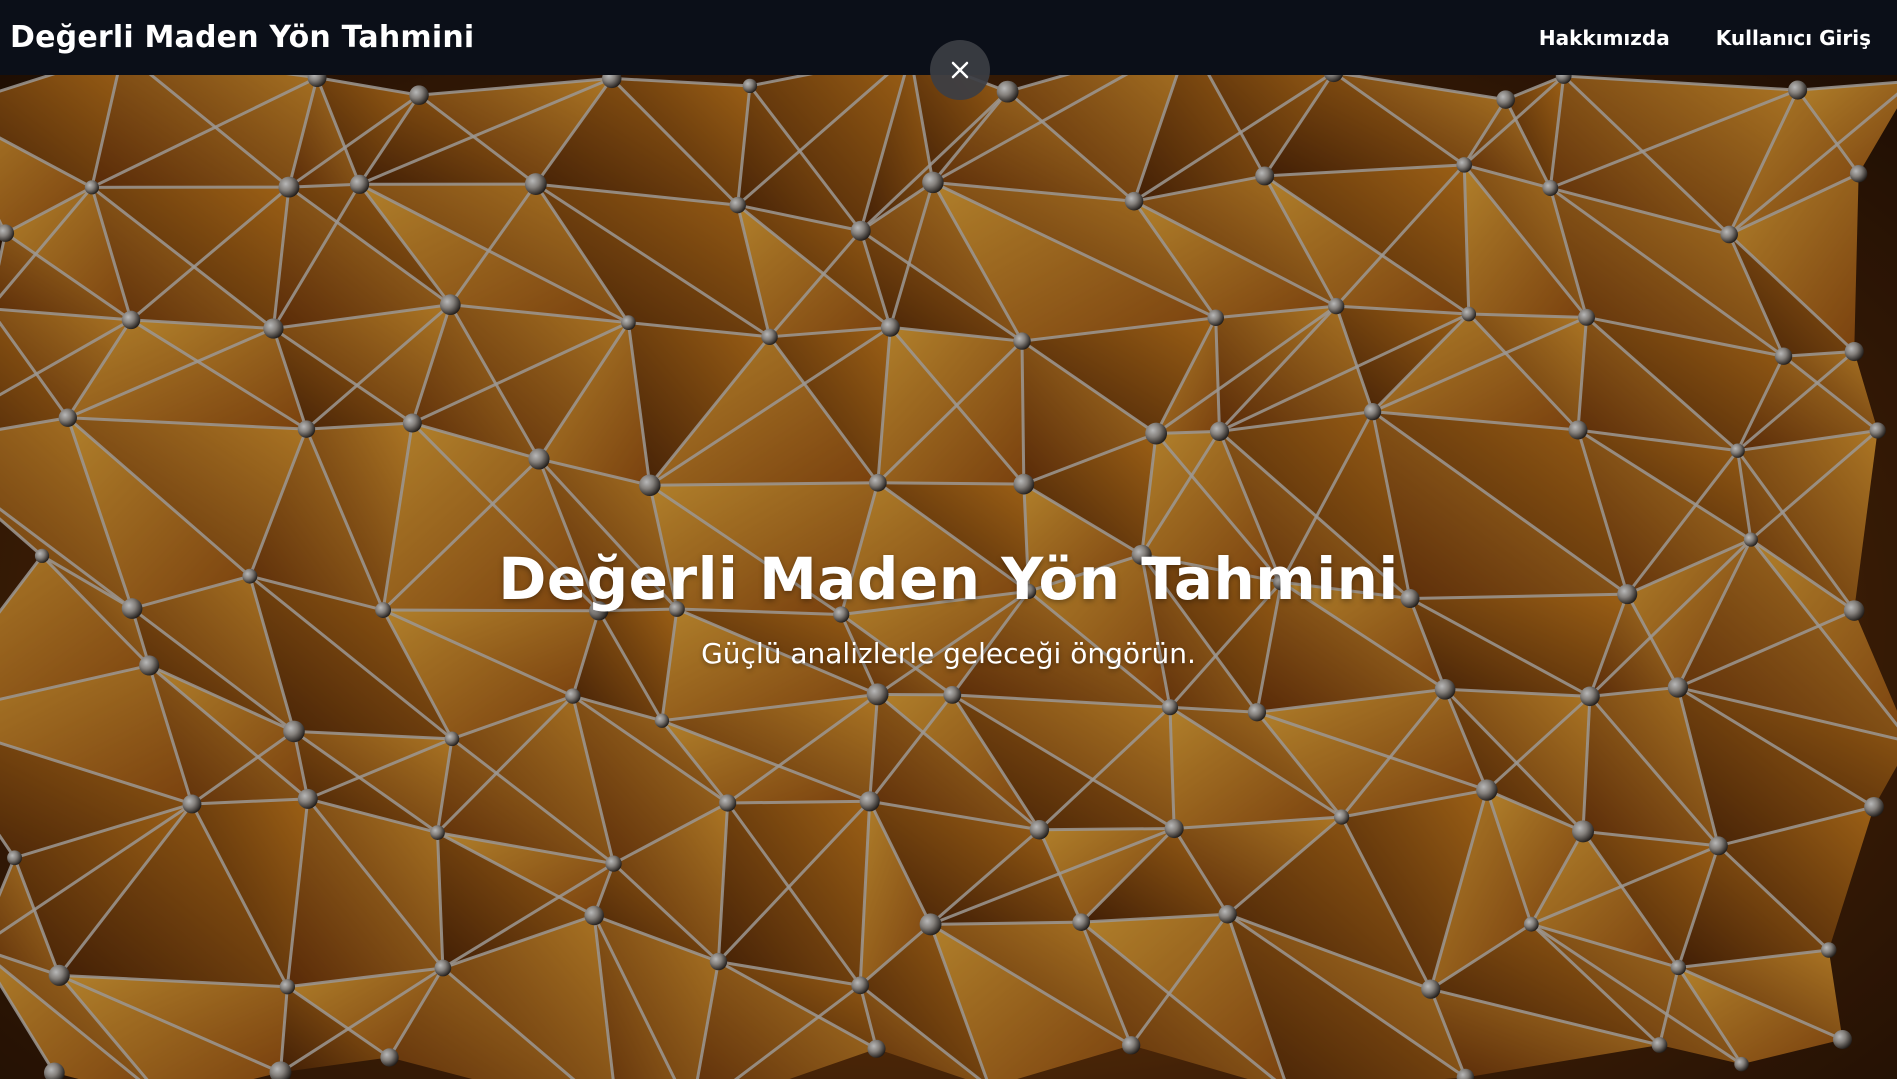 Image resolution: width=1897 pixels, height=1079 pixels. I want to click on hero-title: Değerli Maden Yön Tahmini, so click(948, 579).